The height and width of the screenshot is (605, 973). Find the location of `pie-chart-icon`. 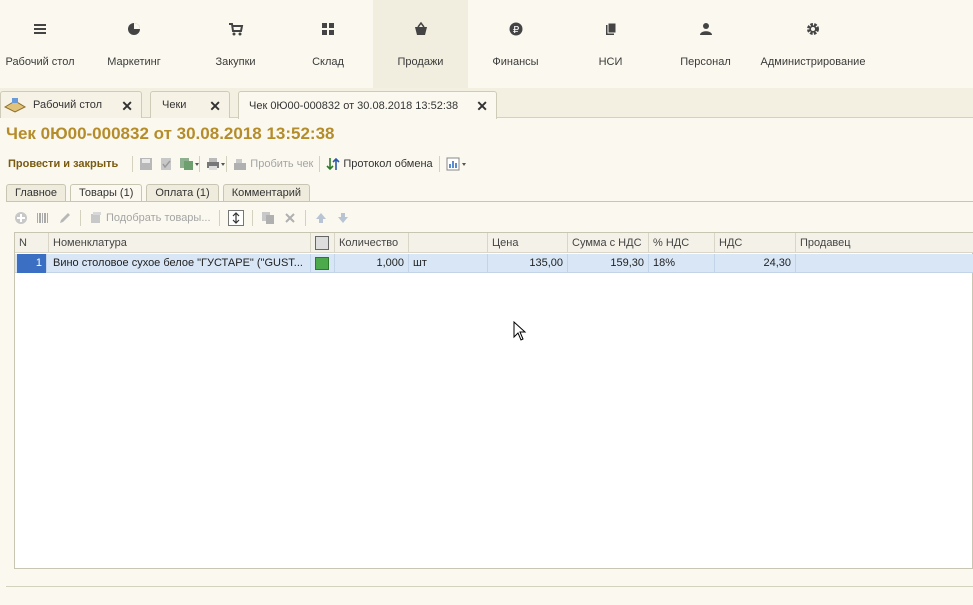

pie-chart-icon is located at coordinates (134, 29).